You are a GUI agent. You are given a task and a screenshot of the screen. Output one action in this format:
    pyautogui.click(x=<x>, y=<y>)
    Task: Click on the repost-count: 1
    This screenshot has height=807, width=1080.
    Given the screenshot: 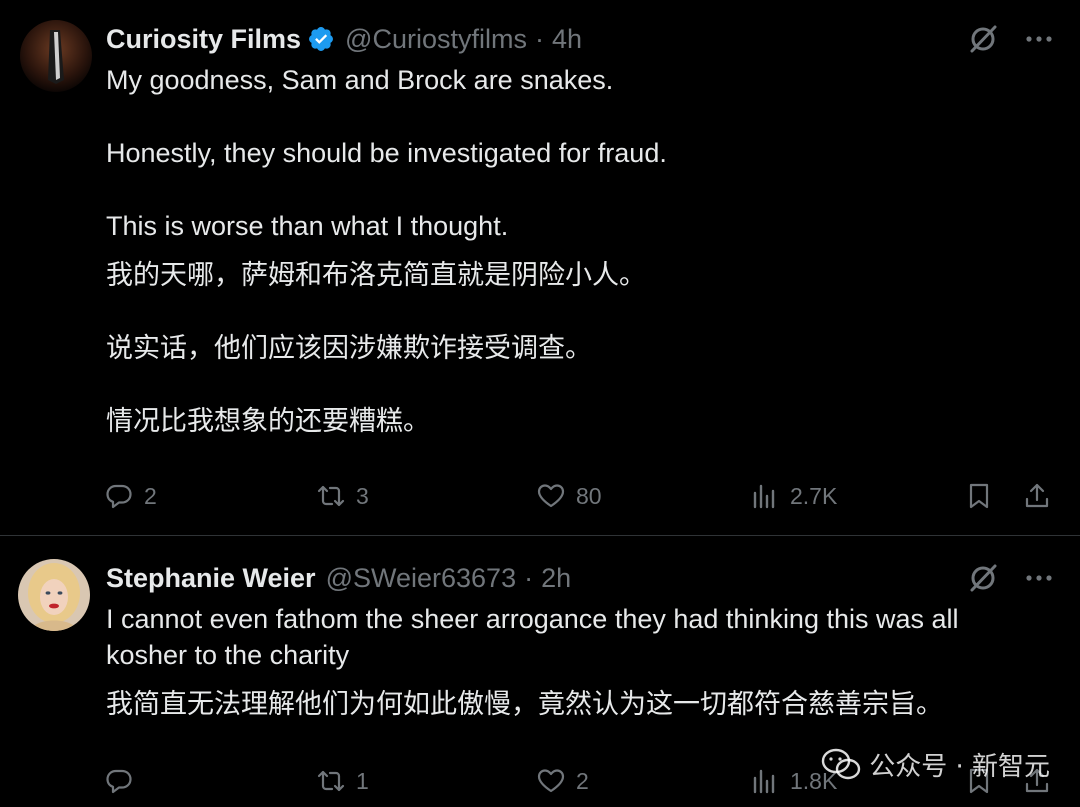 What is the action you would take?
    pyautogui.click(x=362, y=780)
    